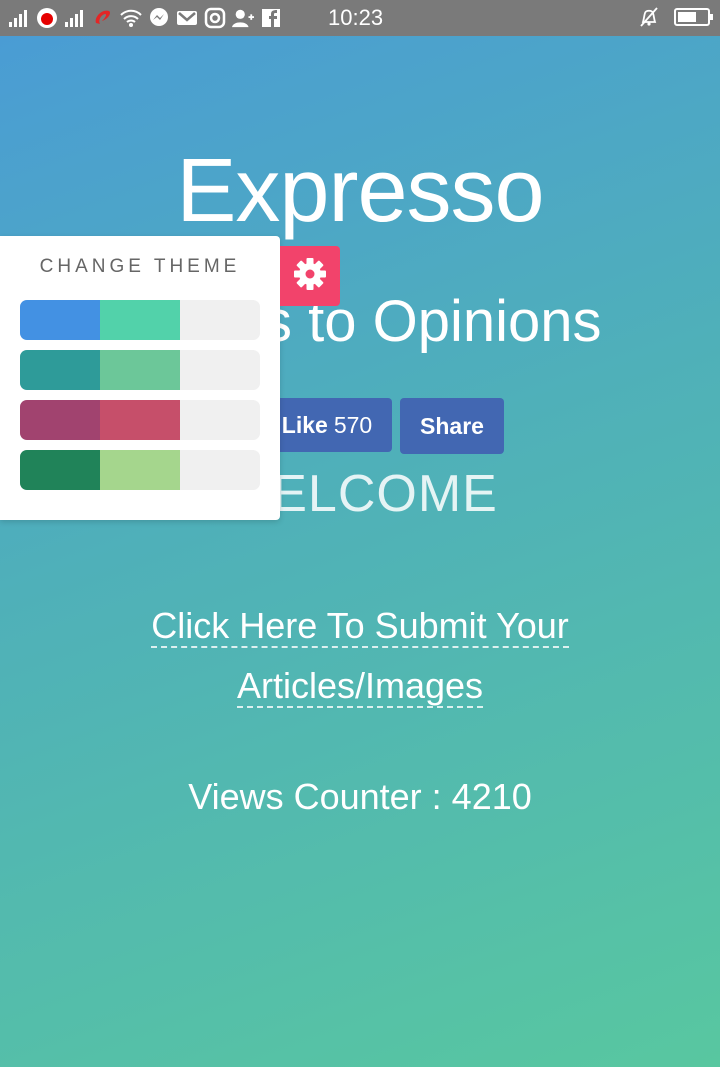 This screenshot has height=1067, width=720. What do you see at coordinates (159, 18) in the screenshot?
I see `messenger-icon` at bounding box center [159, 18].